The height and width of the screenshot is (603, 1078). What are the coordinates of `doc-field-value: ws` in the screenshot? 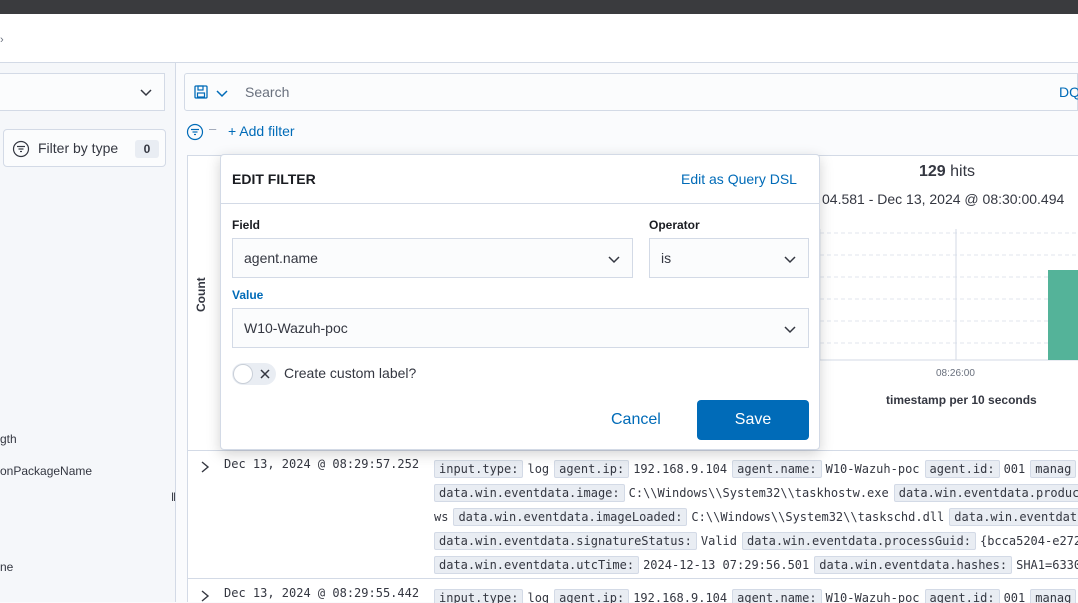 It's located at (441, 517).